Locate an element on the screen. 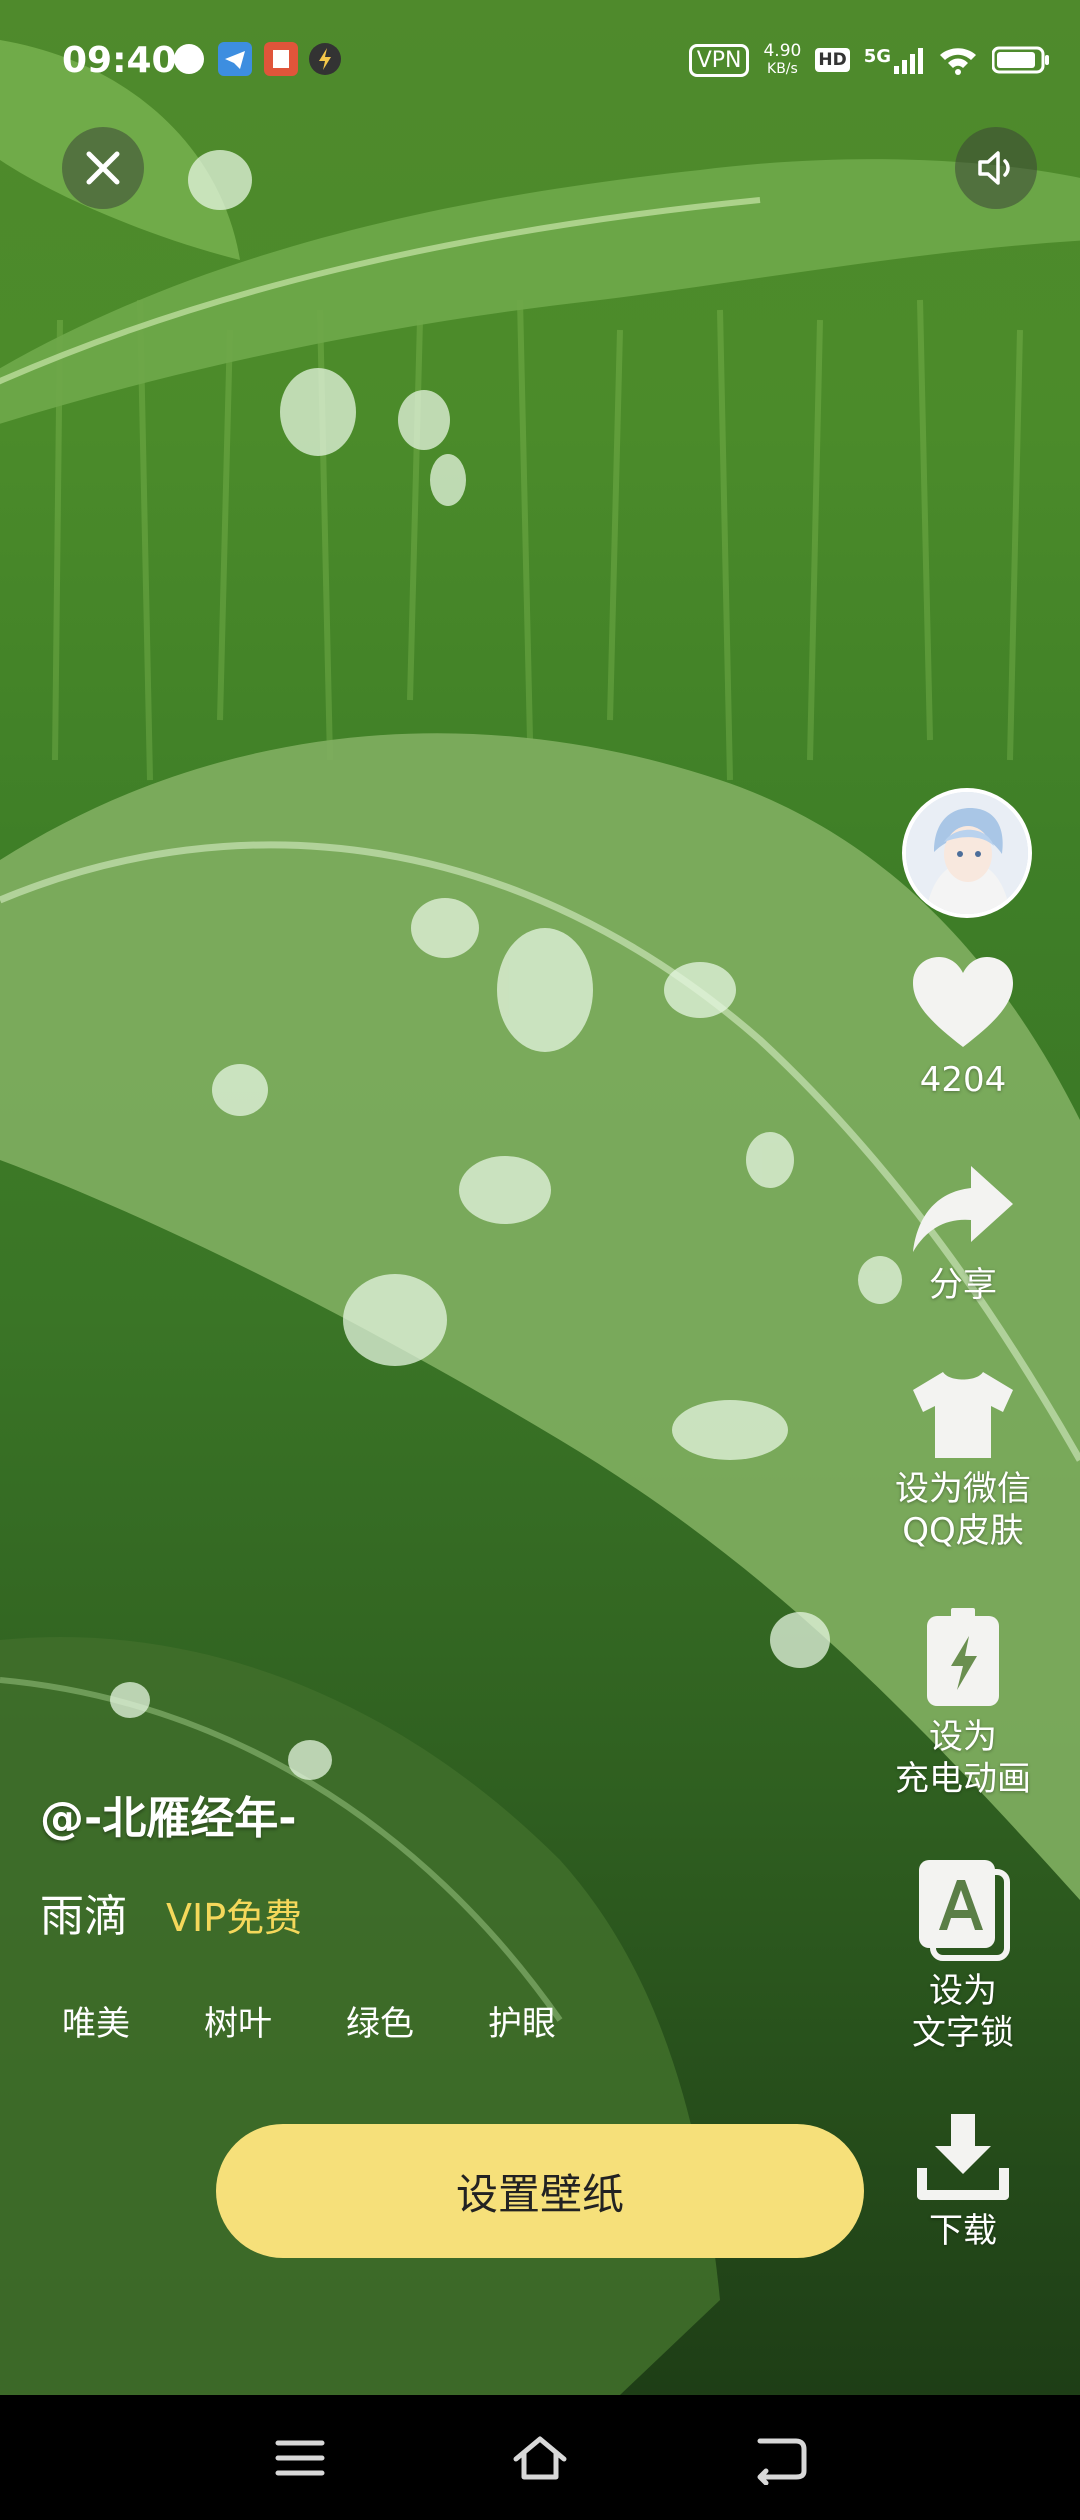 Image resolution: width=1080 pixels, height=2520 pixels. signal-bars-icon is located at coordinates (908, 61).